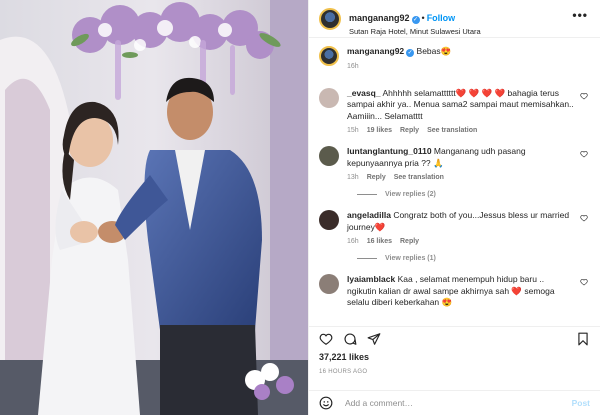 This screenshot has height=415, width=600. I want to click on add-comment-input, so click(458, 403).